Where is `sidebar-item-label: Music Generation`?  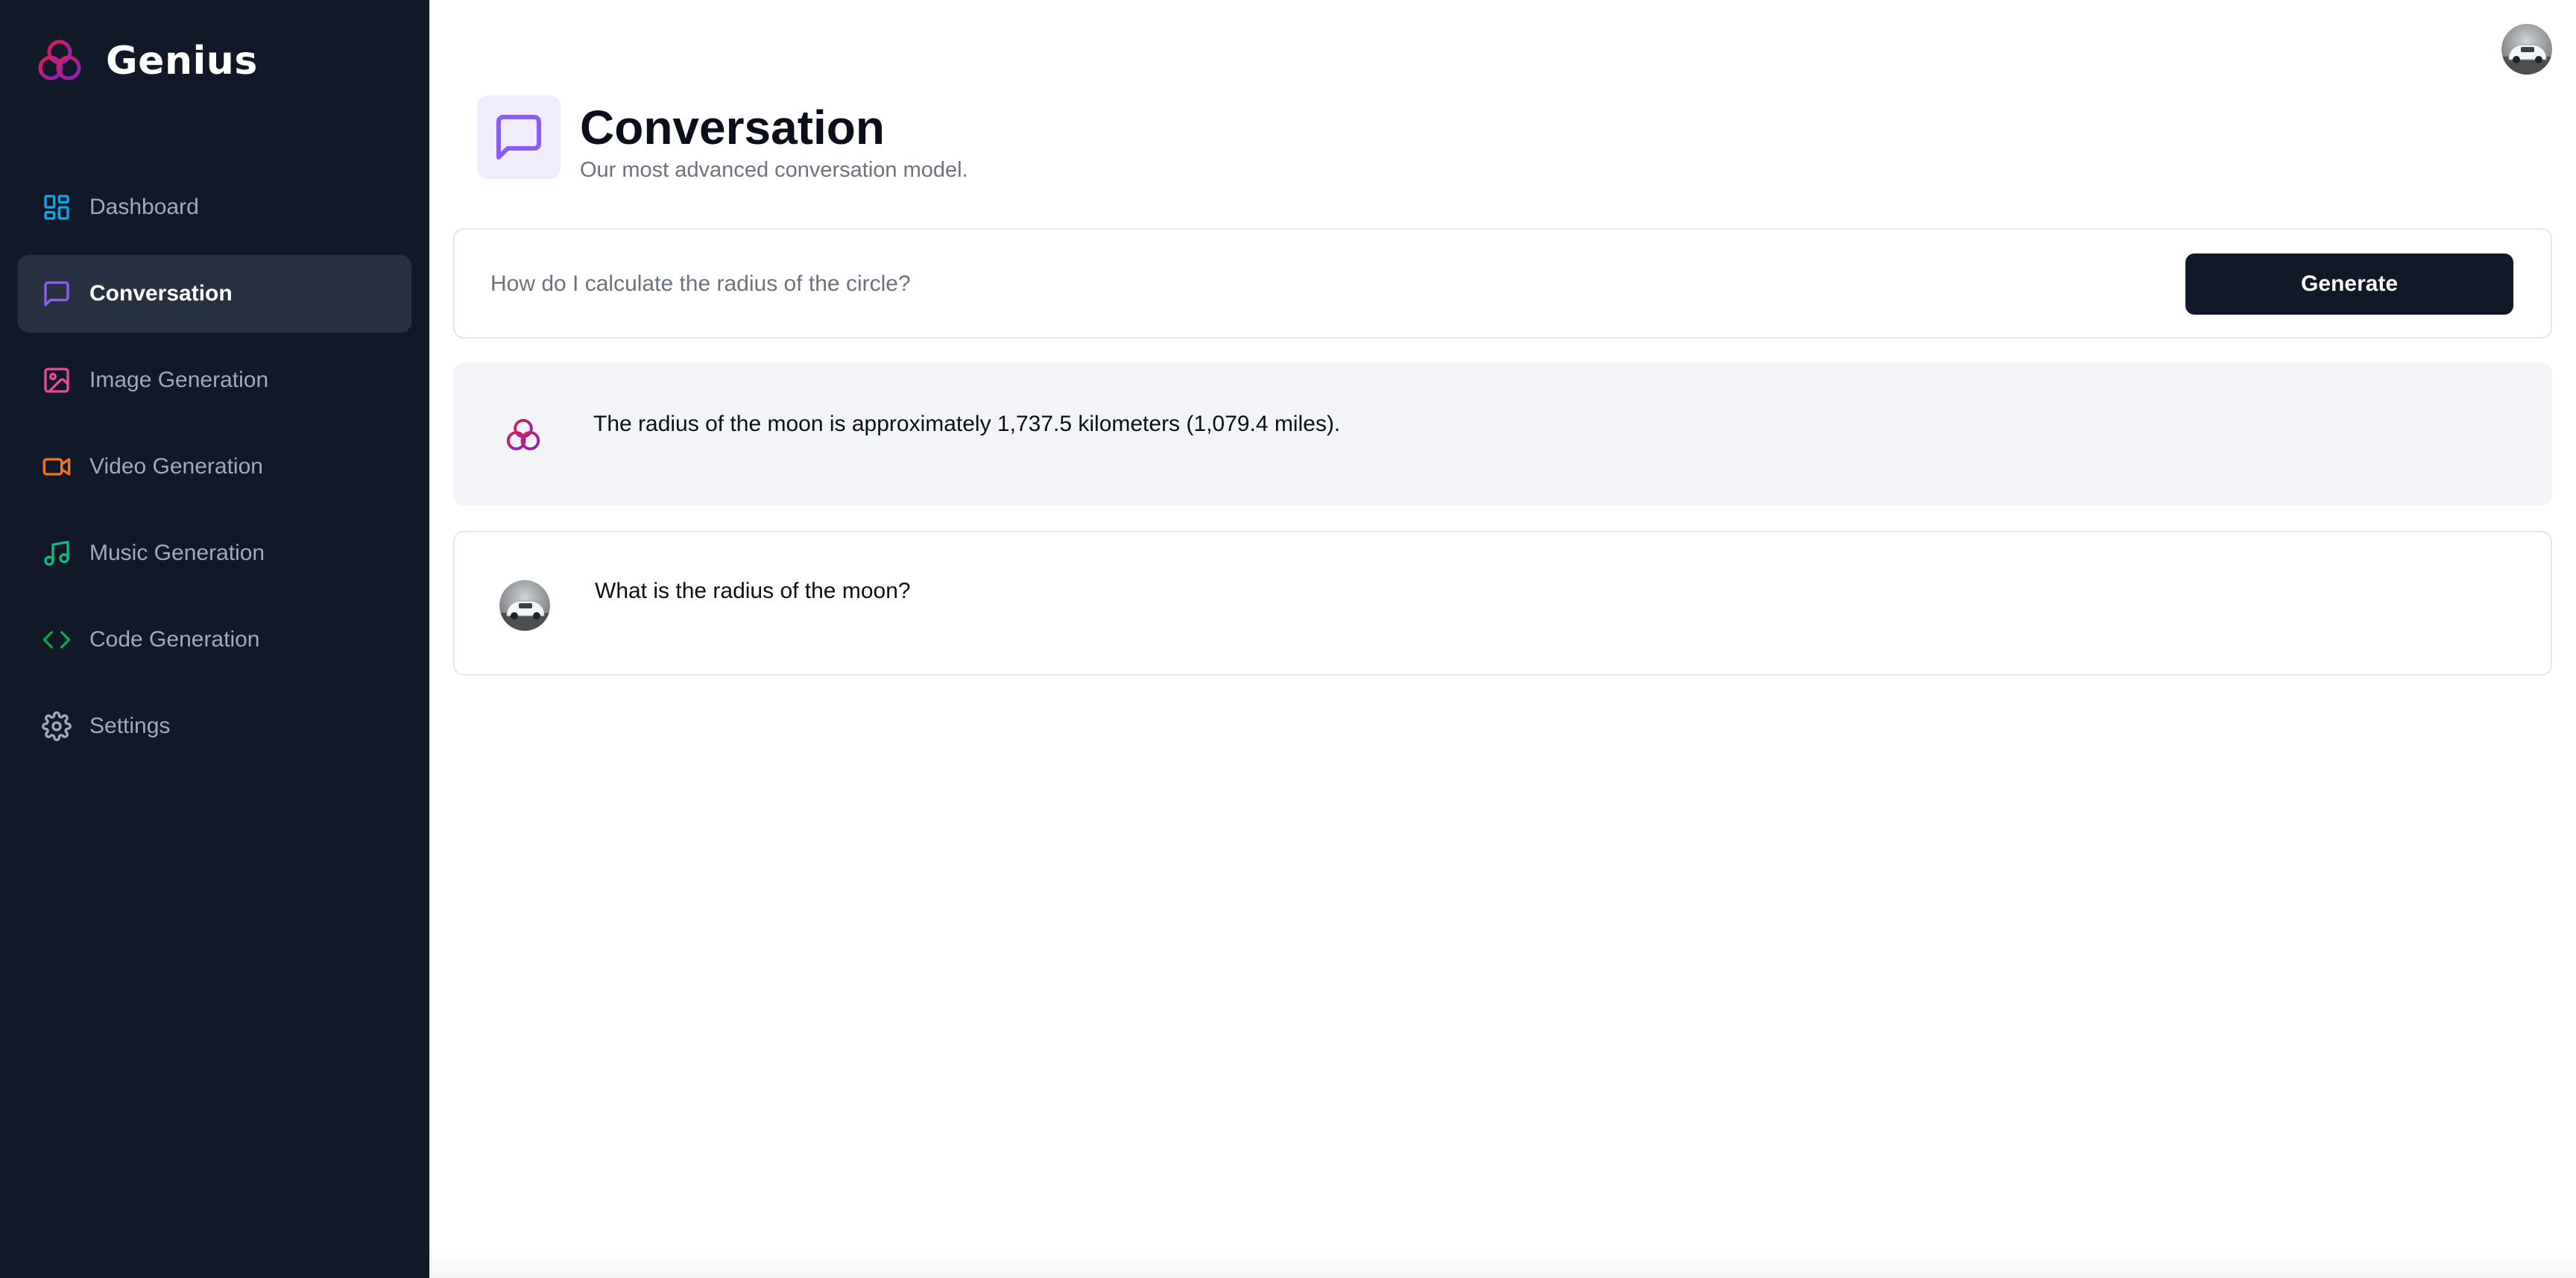
sidebar-item-label: Music Generation is located at coordinates (177, 553).